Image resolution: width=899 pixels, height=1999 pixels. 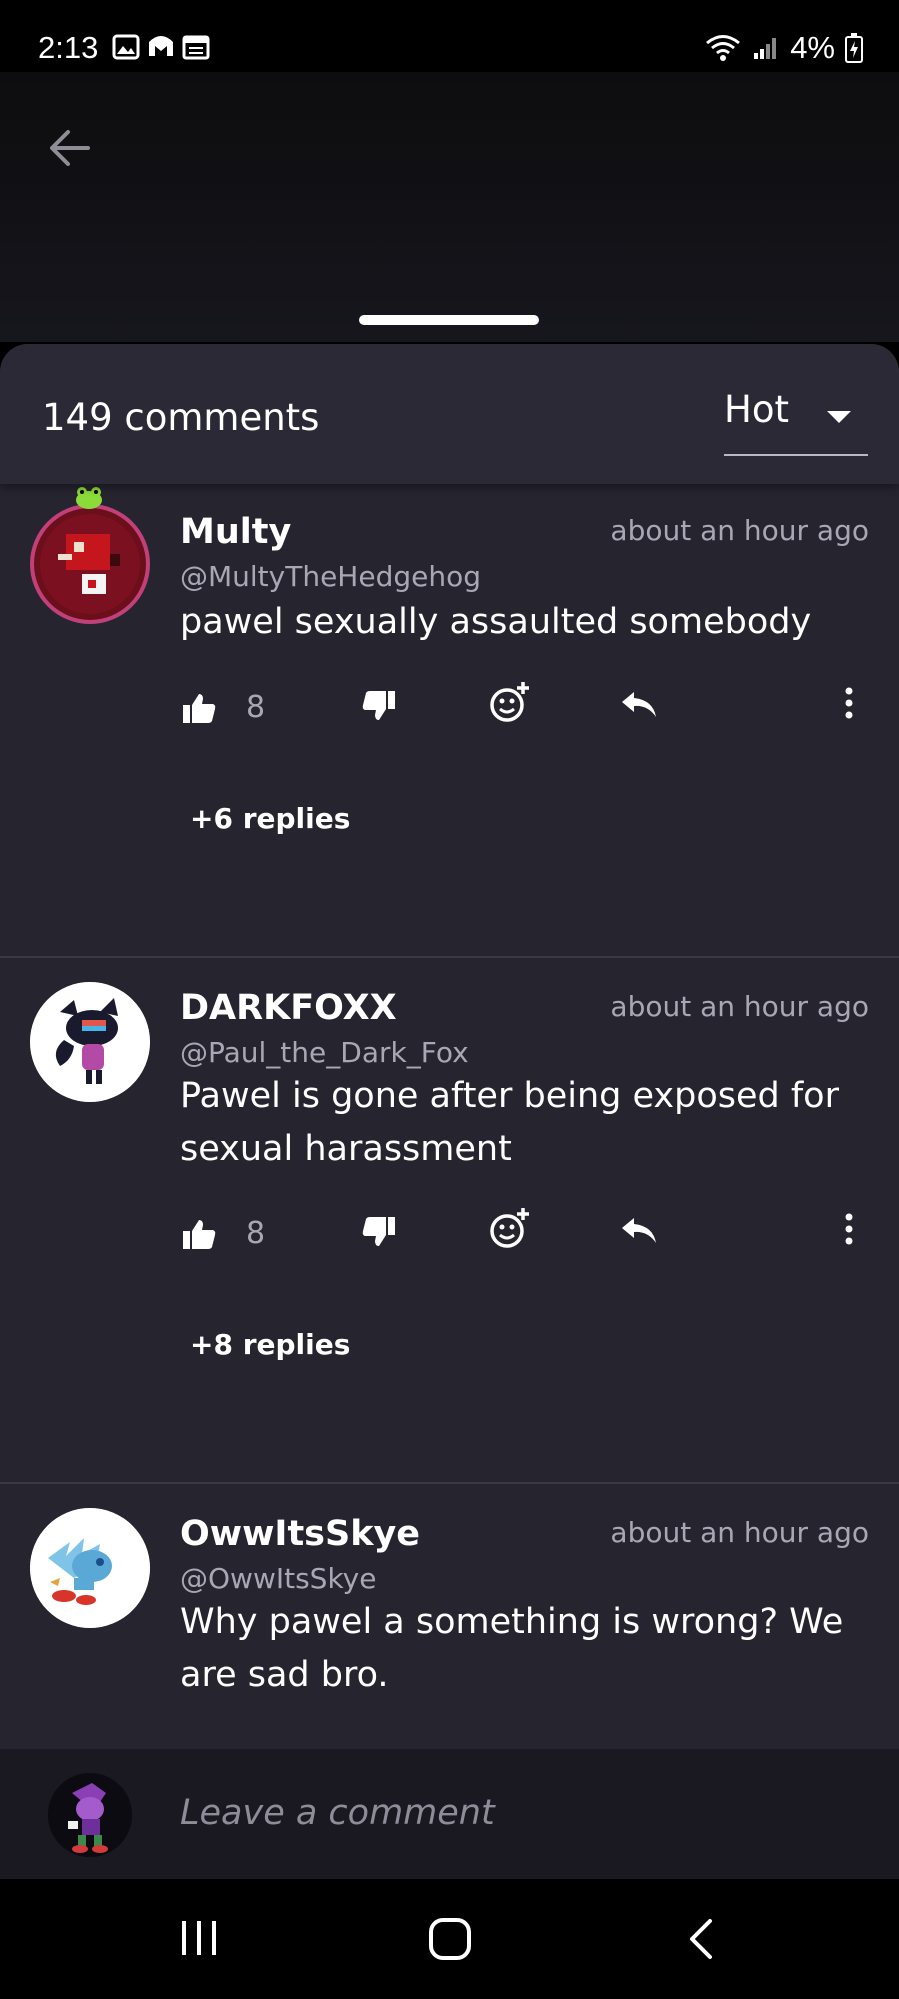 What do you see at coordinates (496, 622) in the screenshot?
I see `comment-text: pawel sexually assaulted somebody` at bounding box center [496, 622].